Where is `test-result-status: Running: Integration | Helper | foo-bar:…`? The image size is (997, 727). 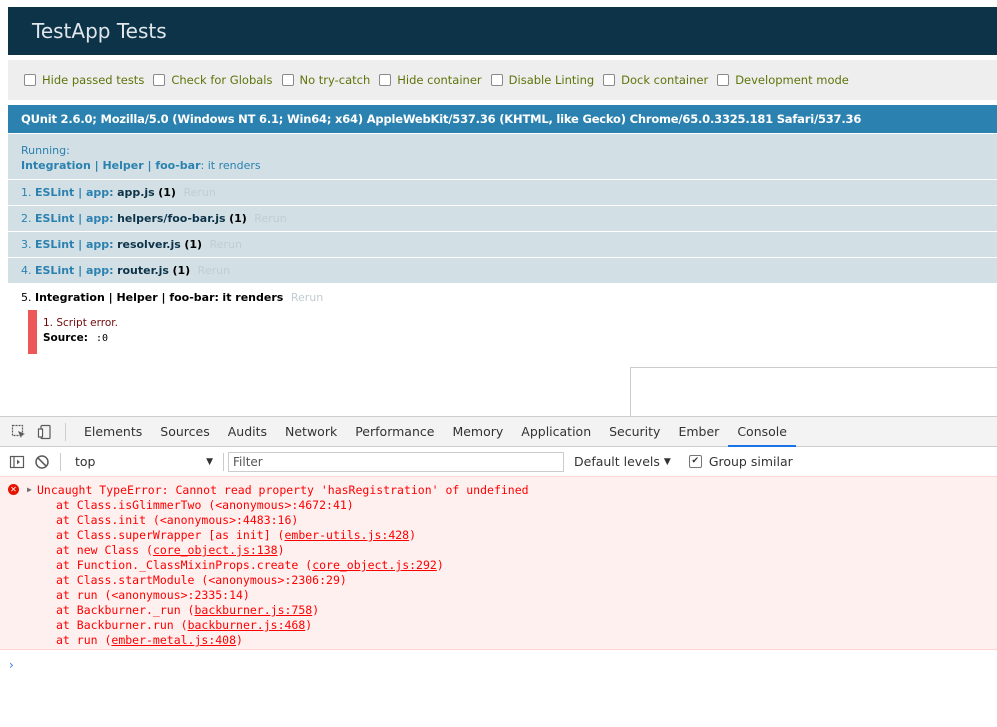 test-result-status: Running: Integration | Helper | foo-bar:… is located at coordinates (502, 156).